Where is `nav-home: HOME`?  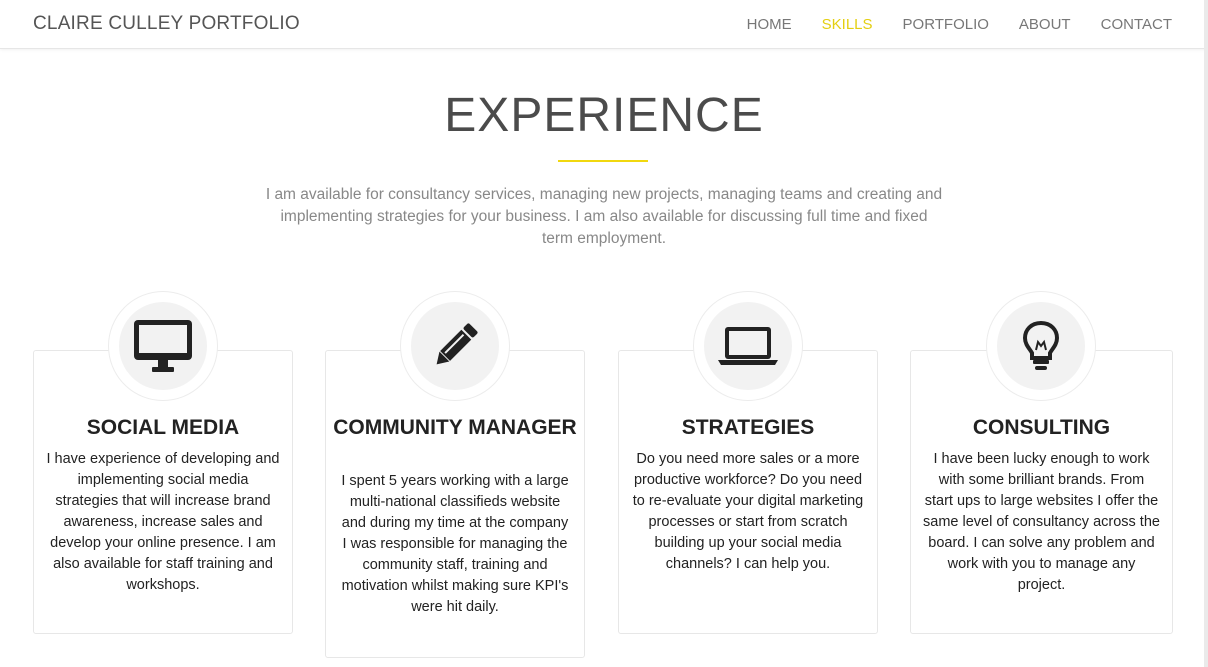 nav-home: HOME is located at coordinates (769, 24).